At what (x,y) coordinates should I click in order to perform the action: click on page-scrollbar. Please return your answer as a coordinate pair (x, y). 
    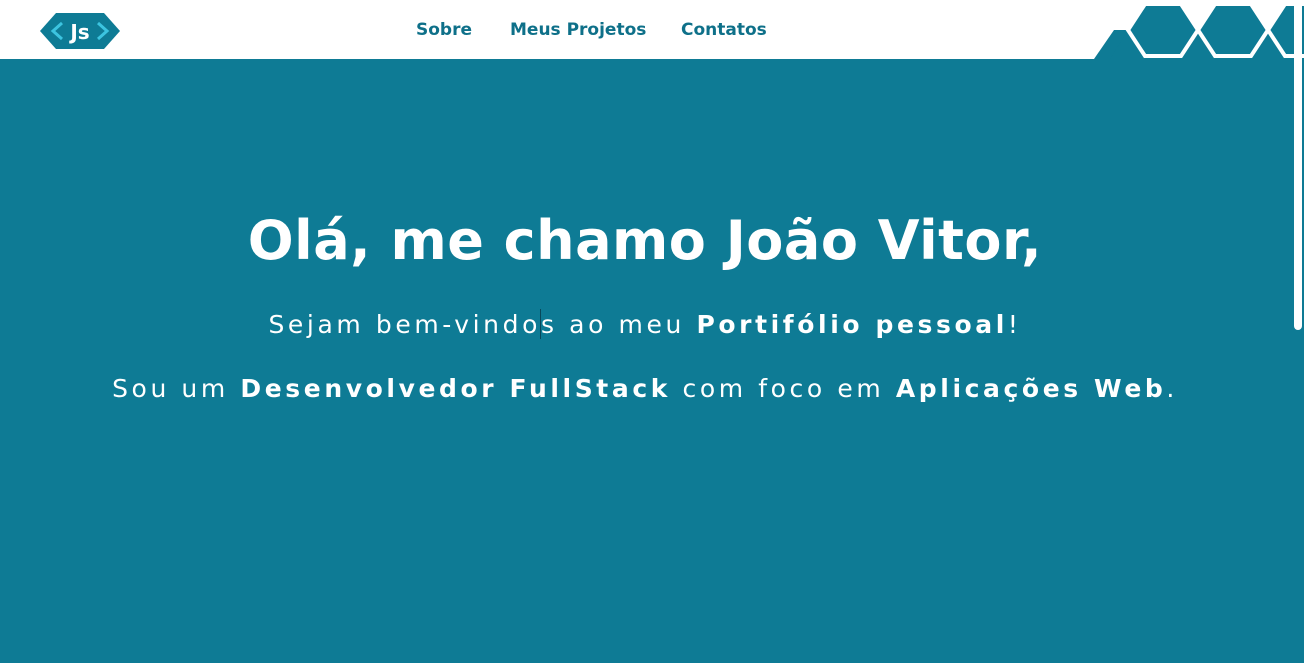
    Looking at the image, I should click on (1298, 331).